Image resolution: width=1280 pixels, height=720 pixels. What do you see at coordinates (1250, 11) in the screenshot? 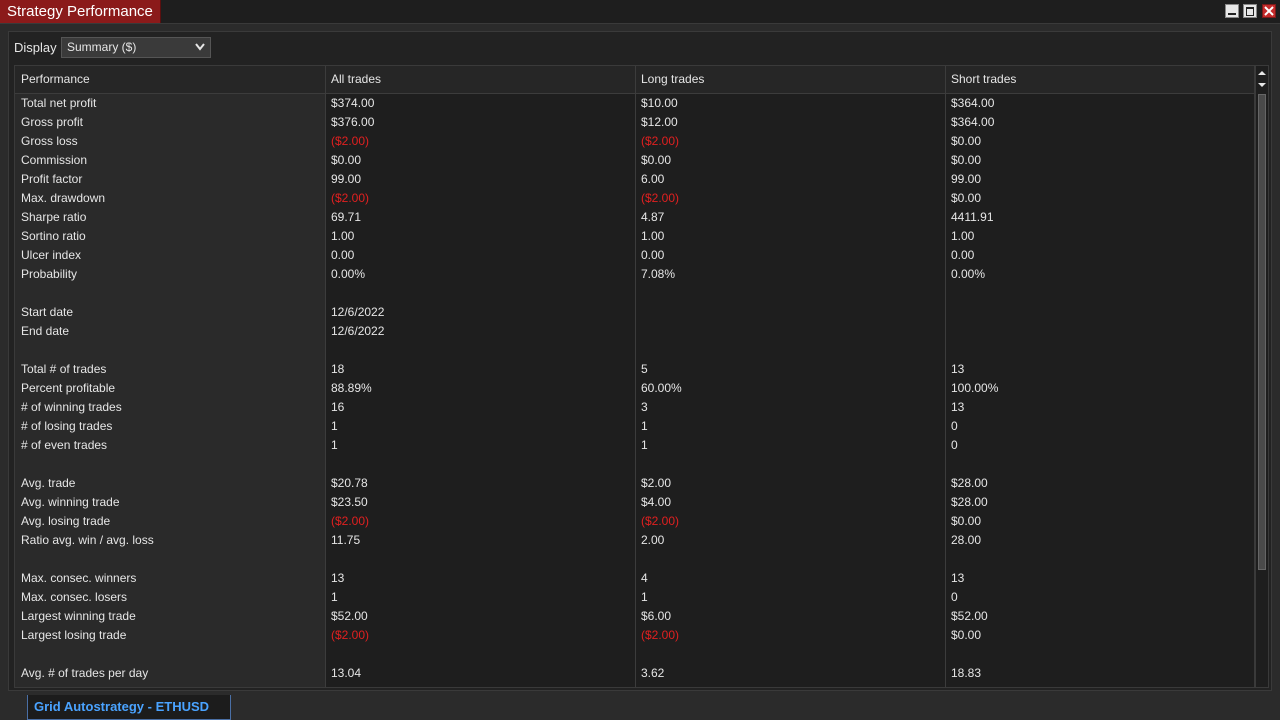
I see `maximize-button` at bounding box center [1250, 11].